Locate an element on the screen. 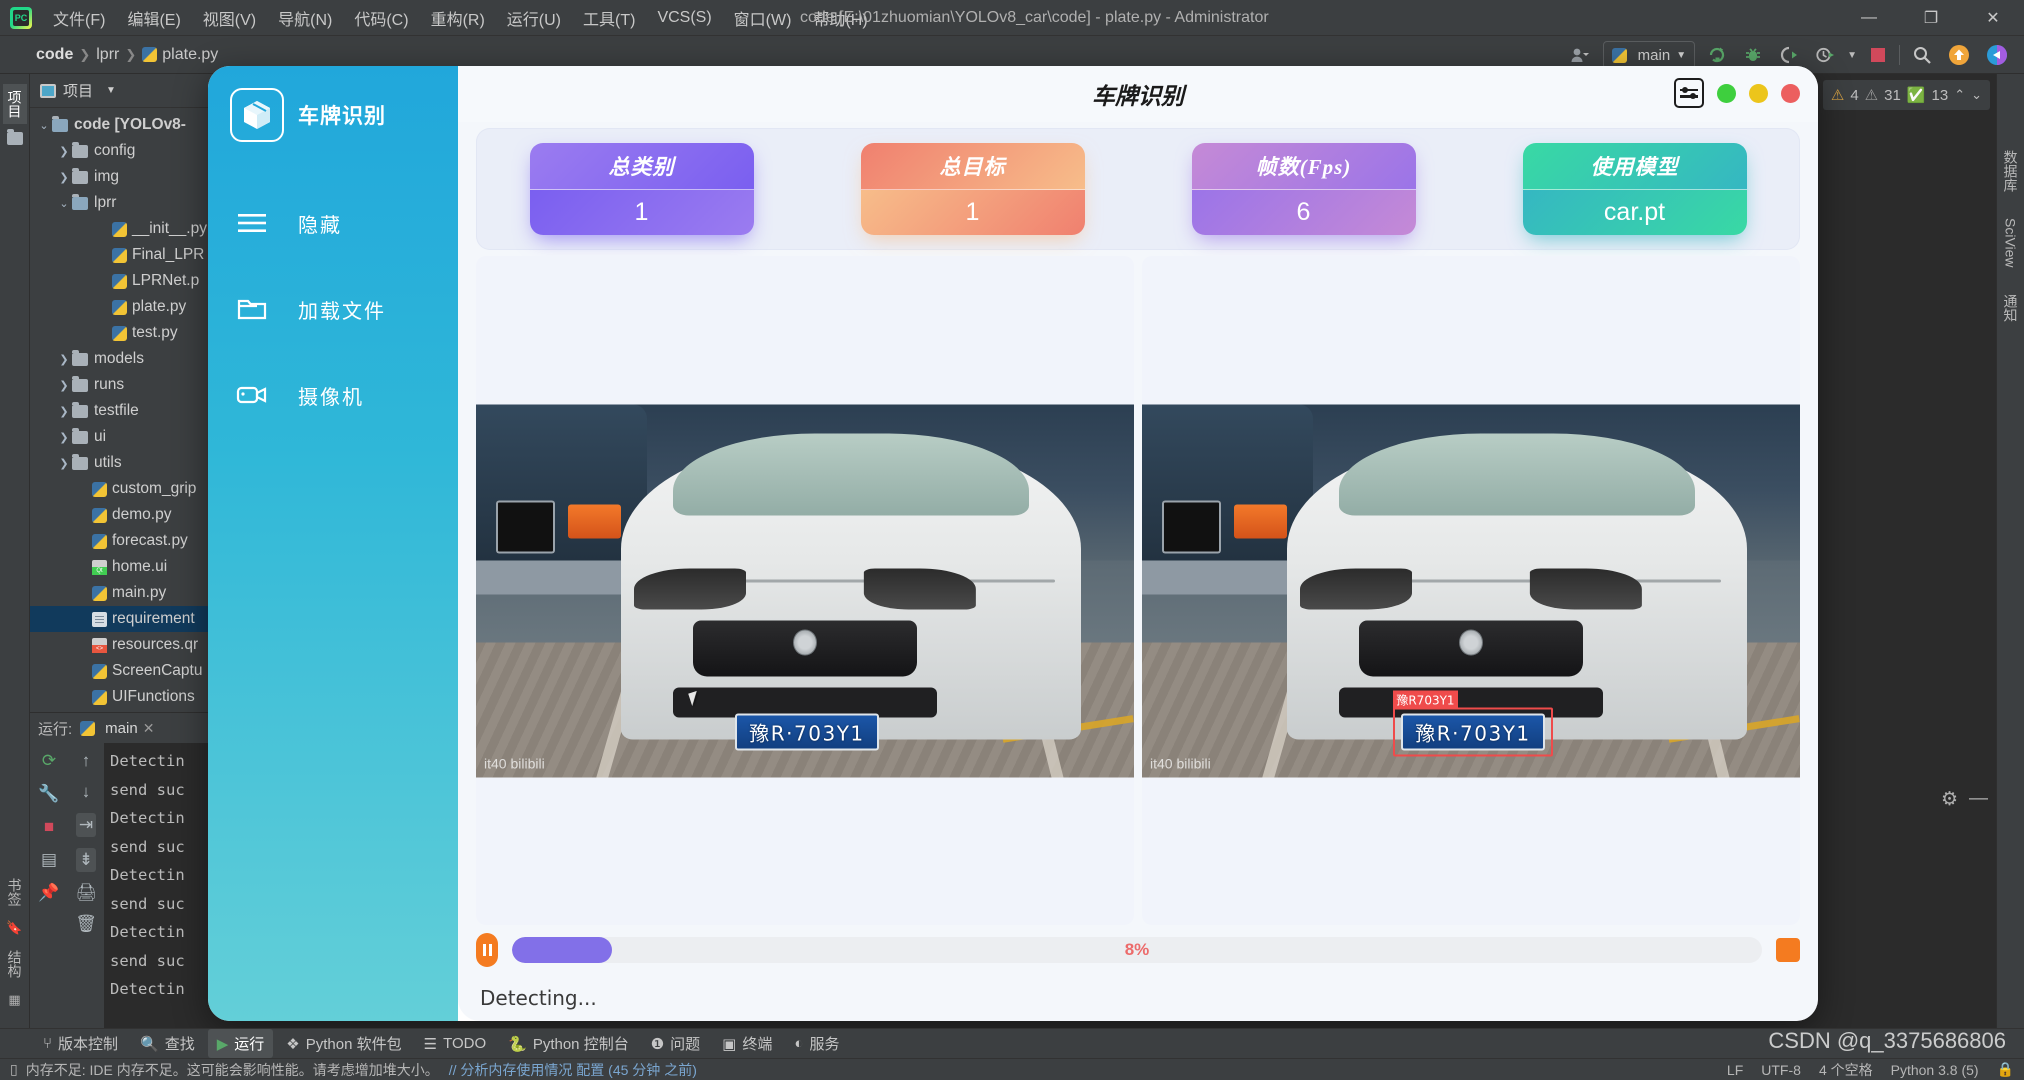 The height and width of the screenshot is (1080, 2024). debug-icon is located at coordinates (1753, 55).